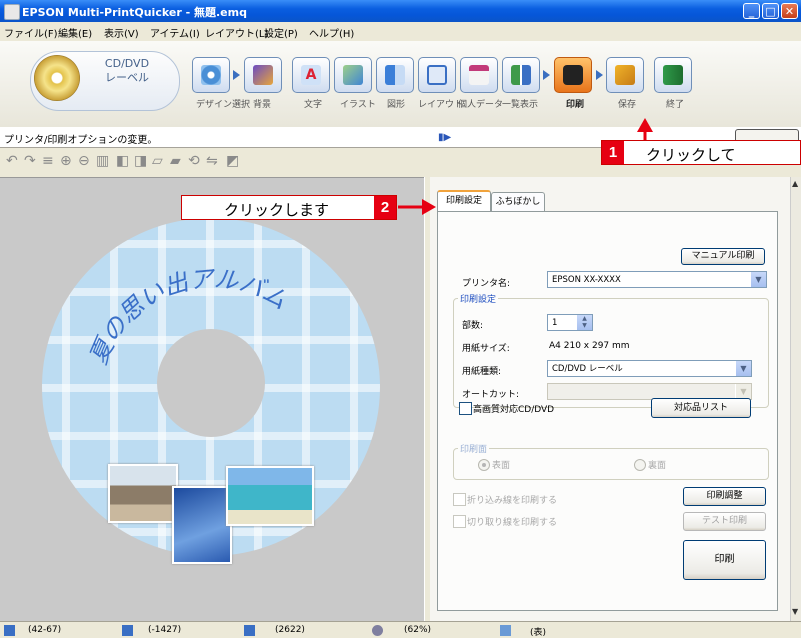  I want to click on zoom-in-icon: ⊕, so click(66, 161).